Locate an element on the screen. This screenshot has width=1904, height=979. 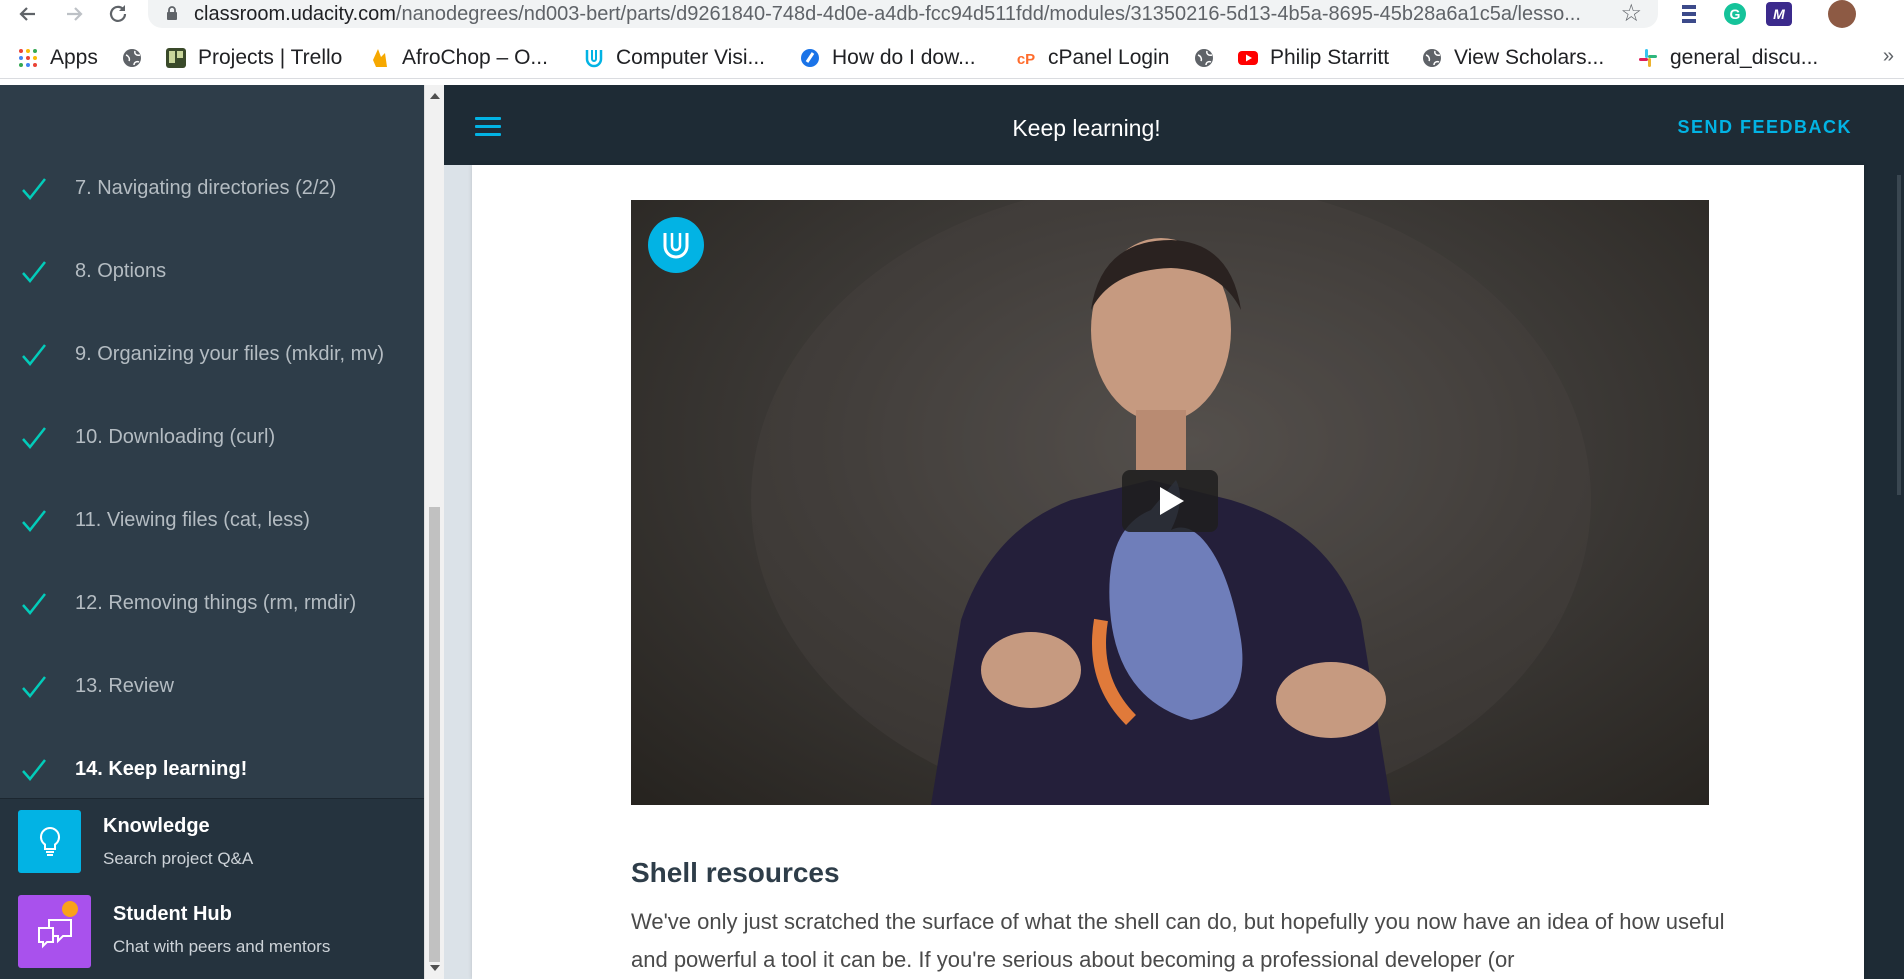
send-feedback-button: SEND FEEDBACK is located at coordinates (1764, 127).